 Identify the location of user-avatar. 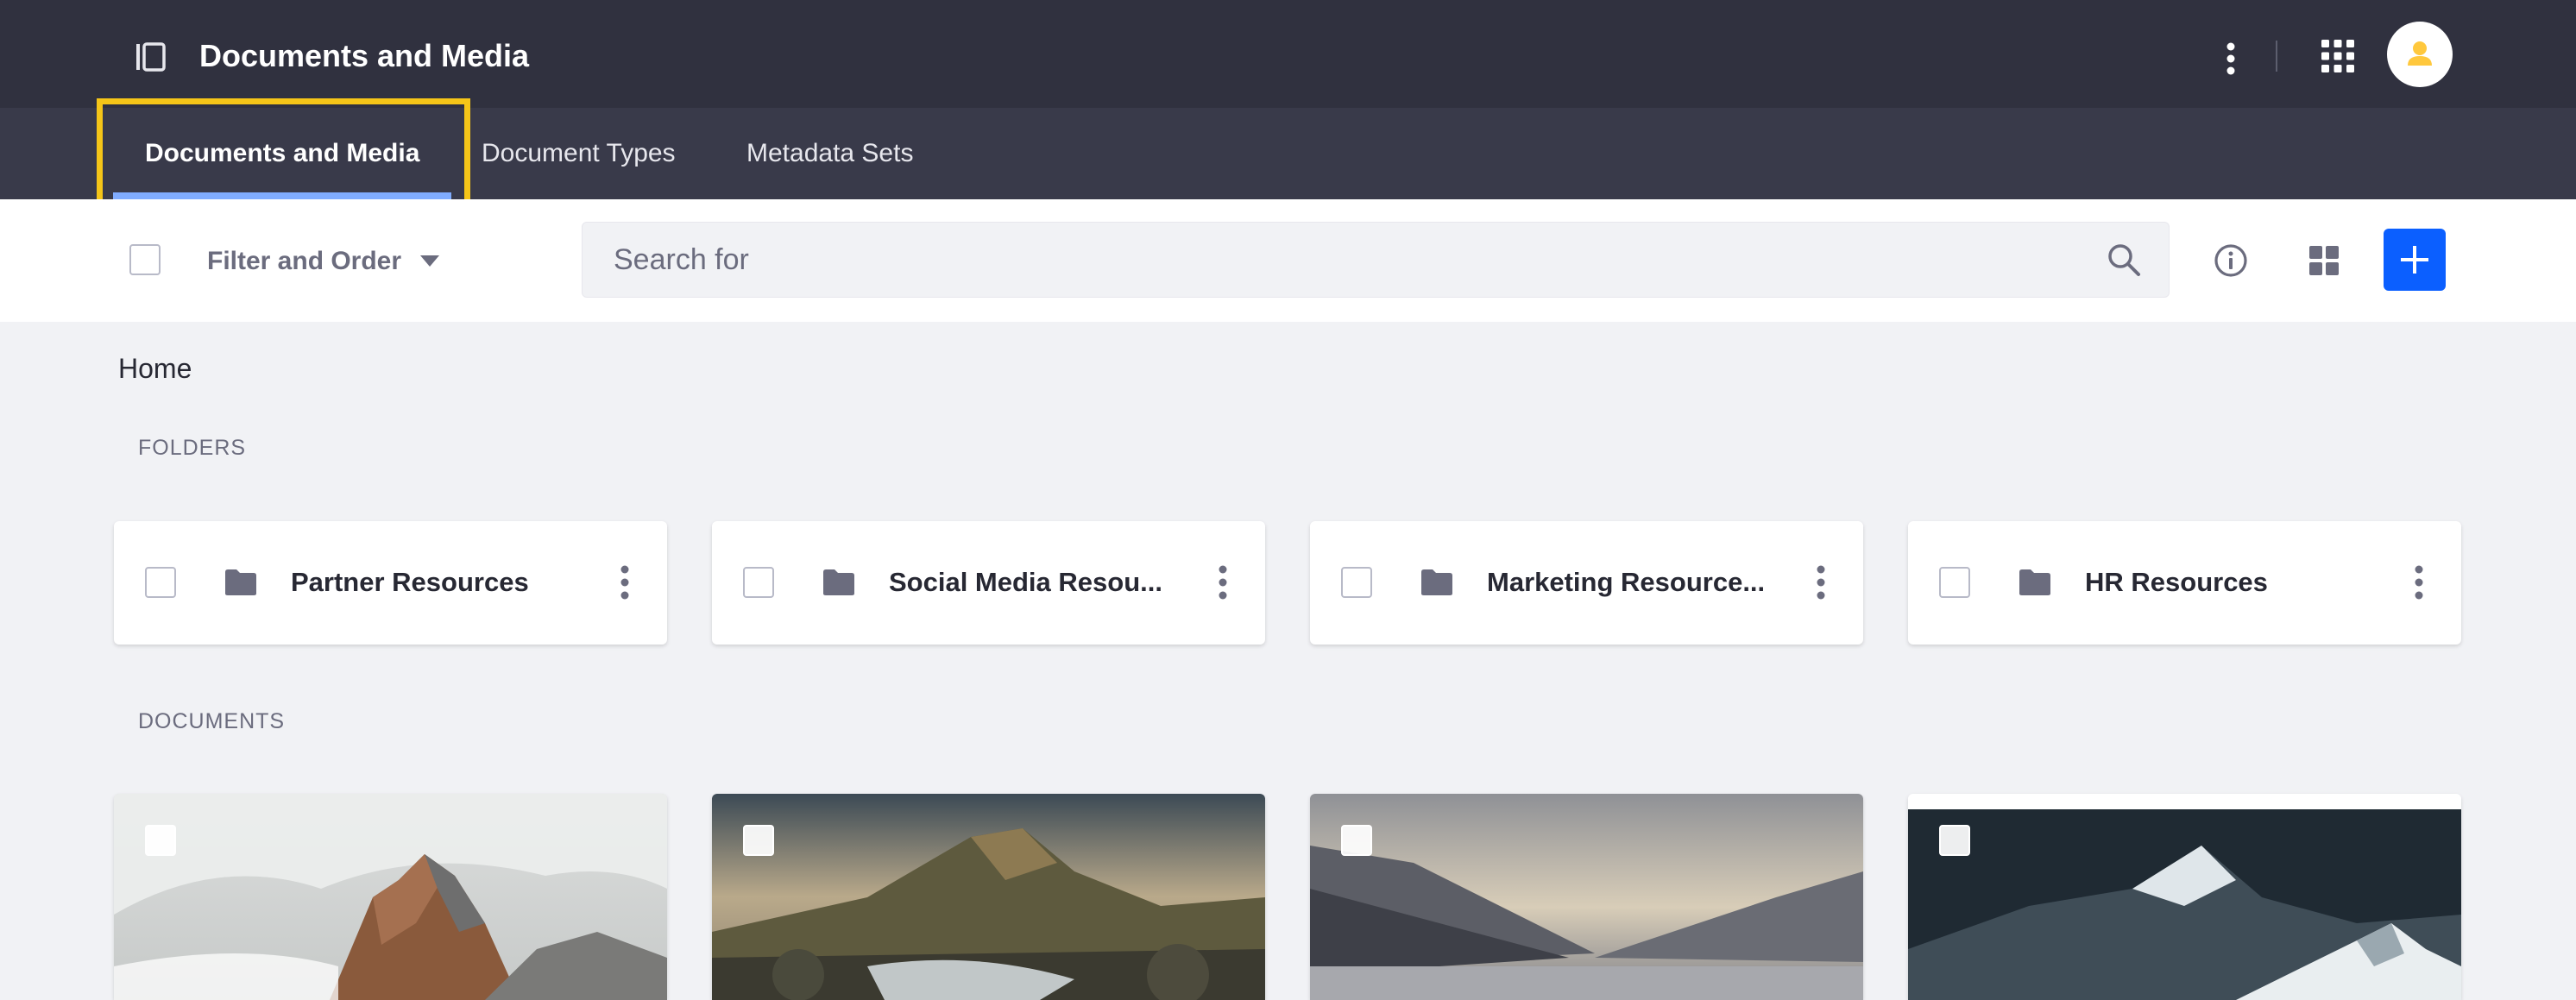
(2420, 55).